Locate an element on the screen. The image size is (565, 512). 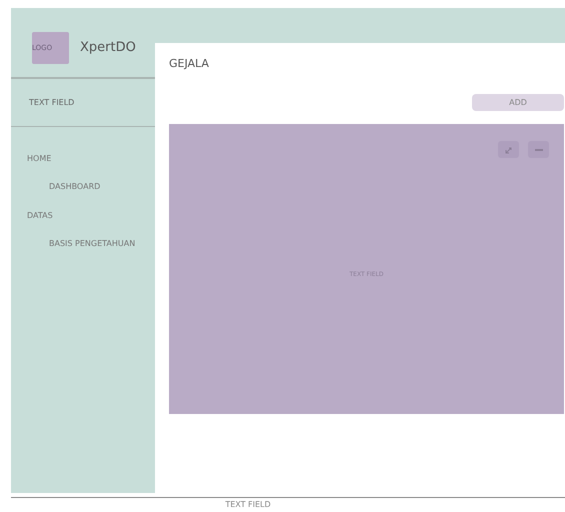
add-button: ADD is located at coordinates (518, 102).